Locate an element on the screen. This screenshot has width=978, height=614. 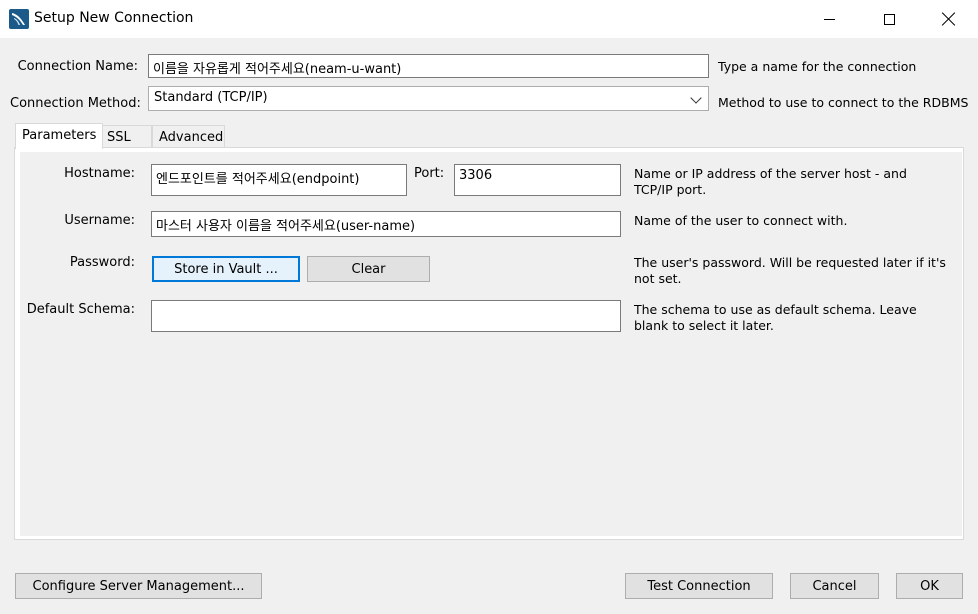
connection-method-select: Standard (TCP/IP) is located at coordinates (428, 98).